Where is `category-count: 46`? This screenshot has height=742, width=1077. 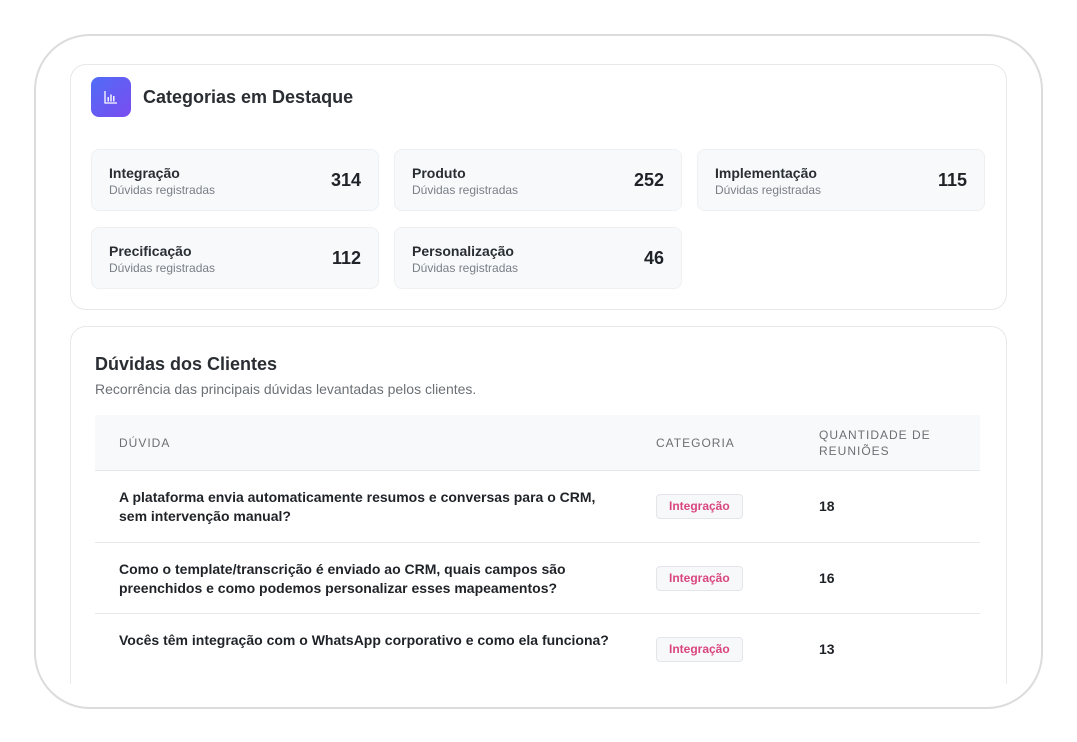 category-count: 46 is located at coordinates (653, 258).